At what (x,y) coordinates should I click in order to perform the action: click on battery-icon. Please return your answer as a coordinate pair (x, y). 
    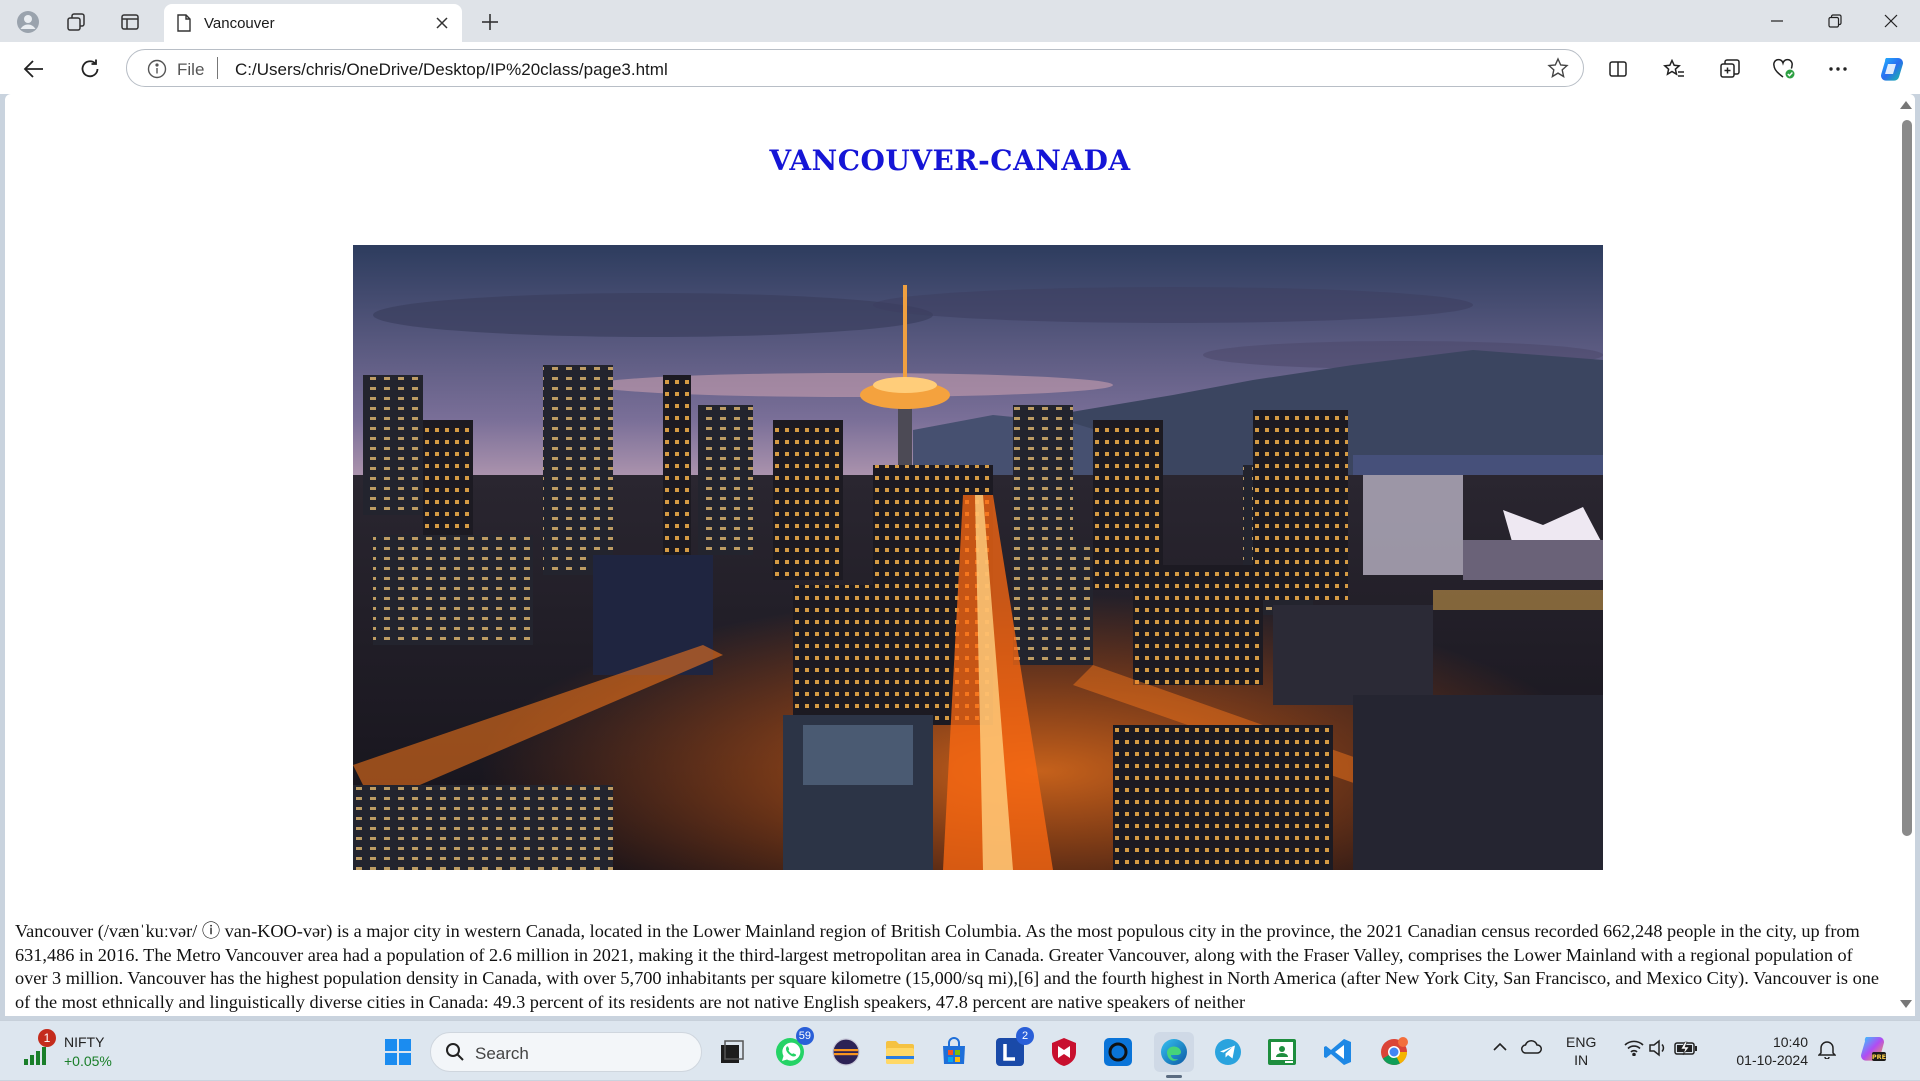
    Looking at the image, I should click on (1686, 1050).